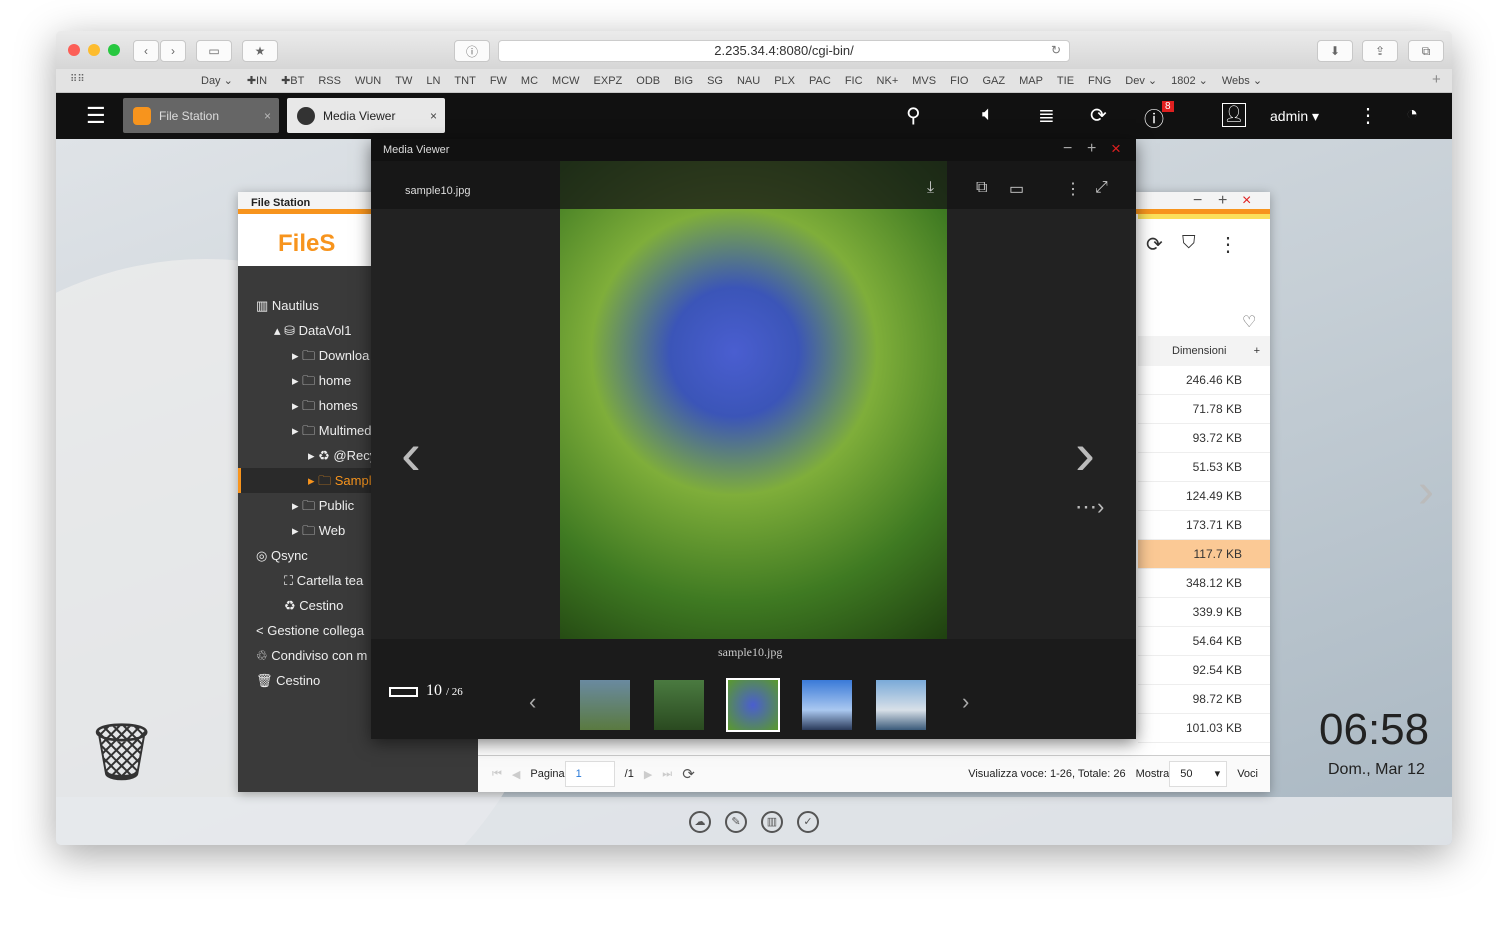 The image size is (1508, 925). What do you see at coordinates (1056, 50) in the screenshot?
I see `reload-icon: ↻` at bounding box center [1056, 50].